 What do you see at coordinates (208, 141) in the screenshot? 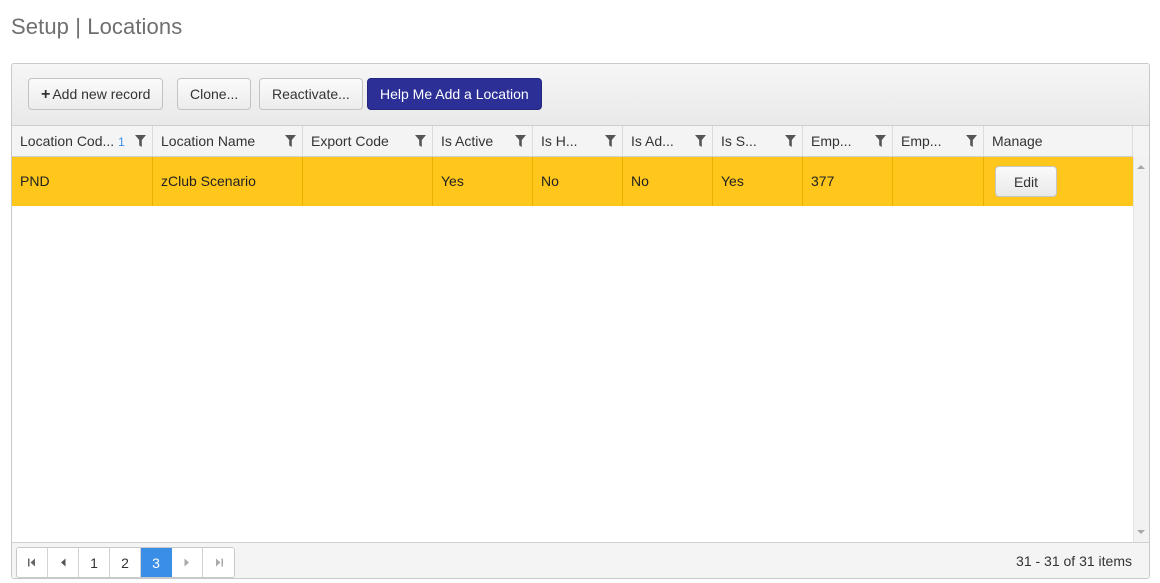
I see `column-label: Location Name` at bounding box center [208, 141].